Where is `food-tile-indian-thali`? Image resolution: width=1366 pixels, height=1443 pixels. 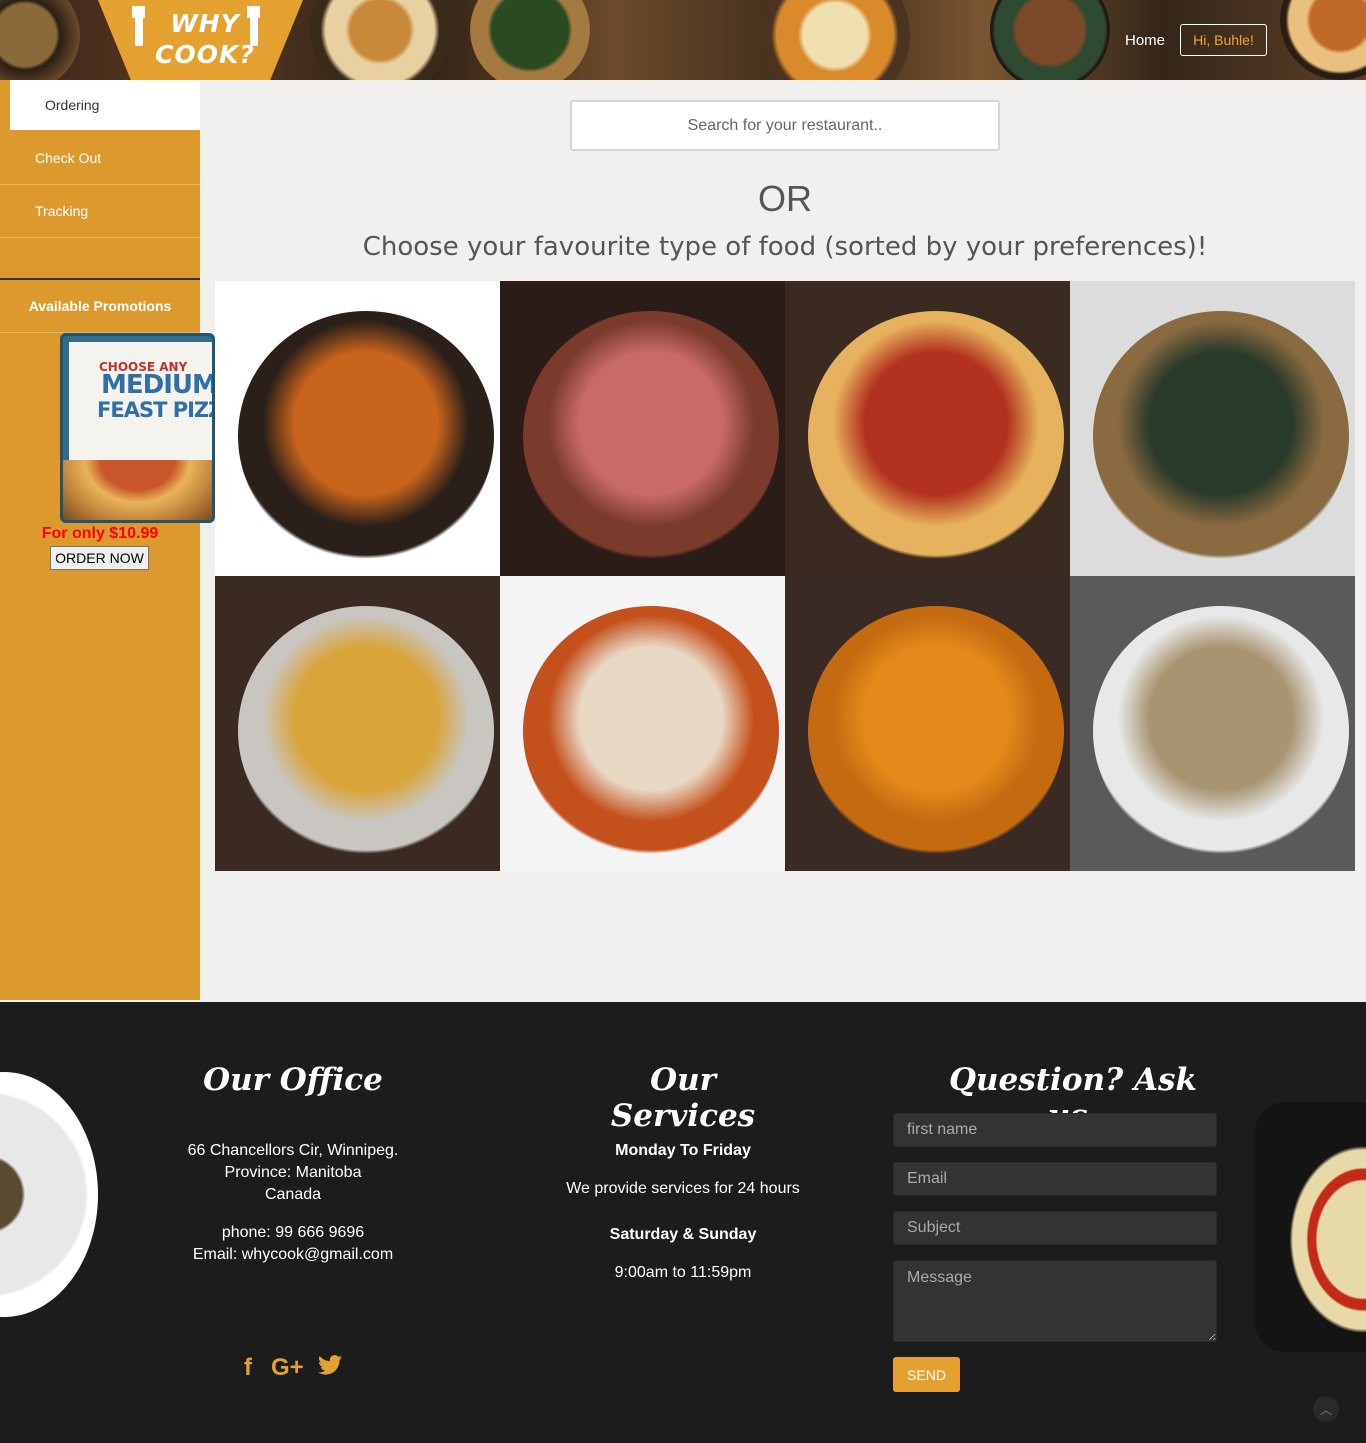 food-tile-indian-thali is located at coordinates (357, 723).